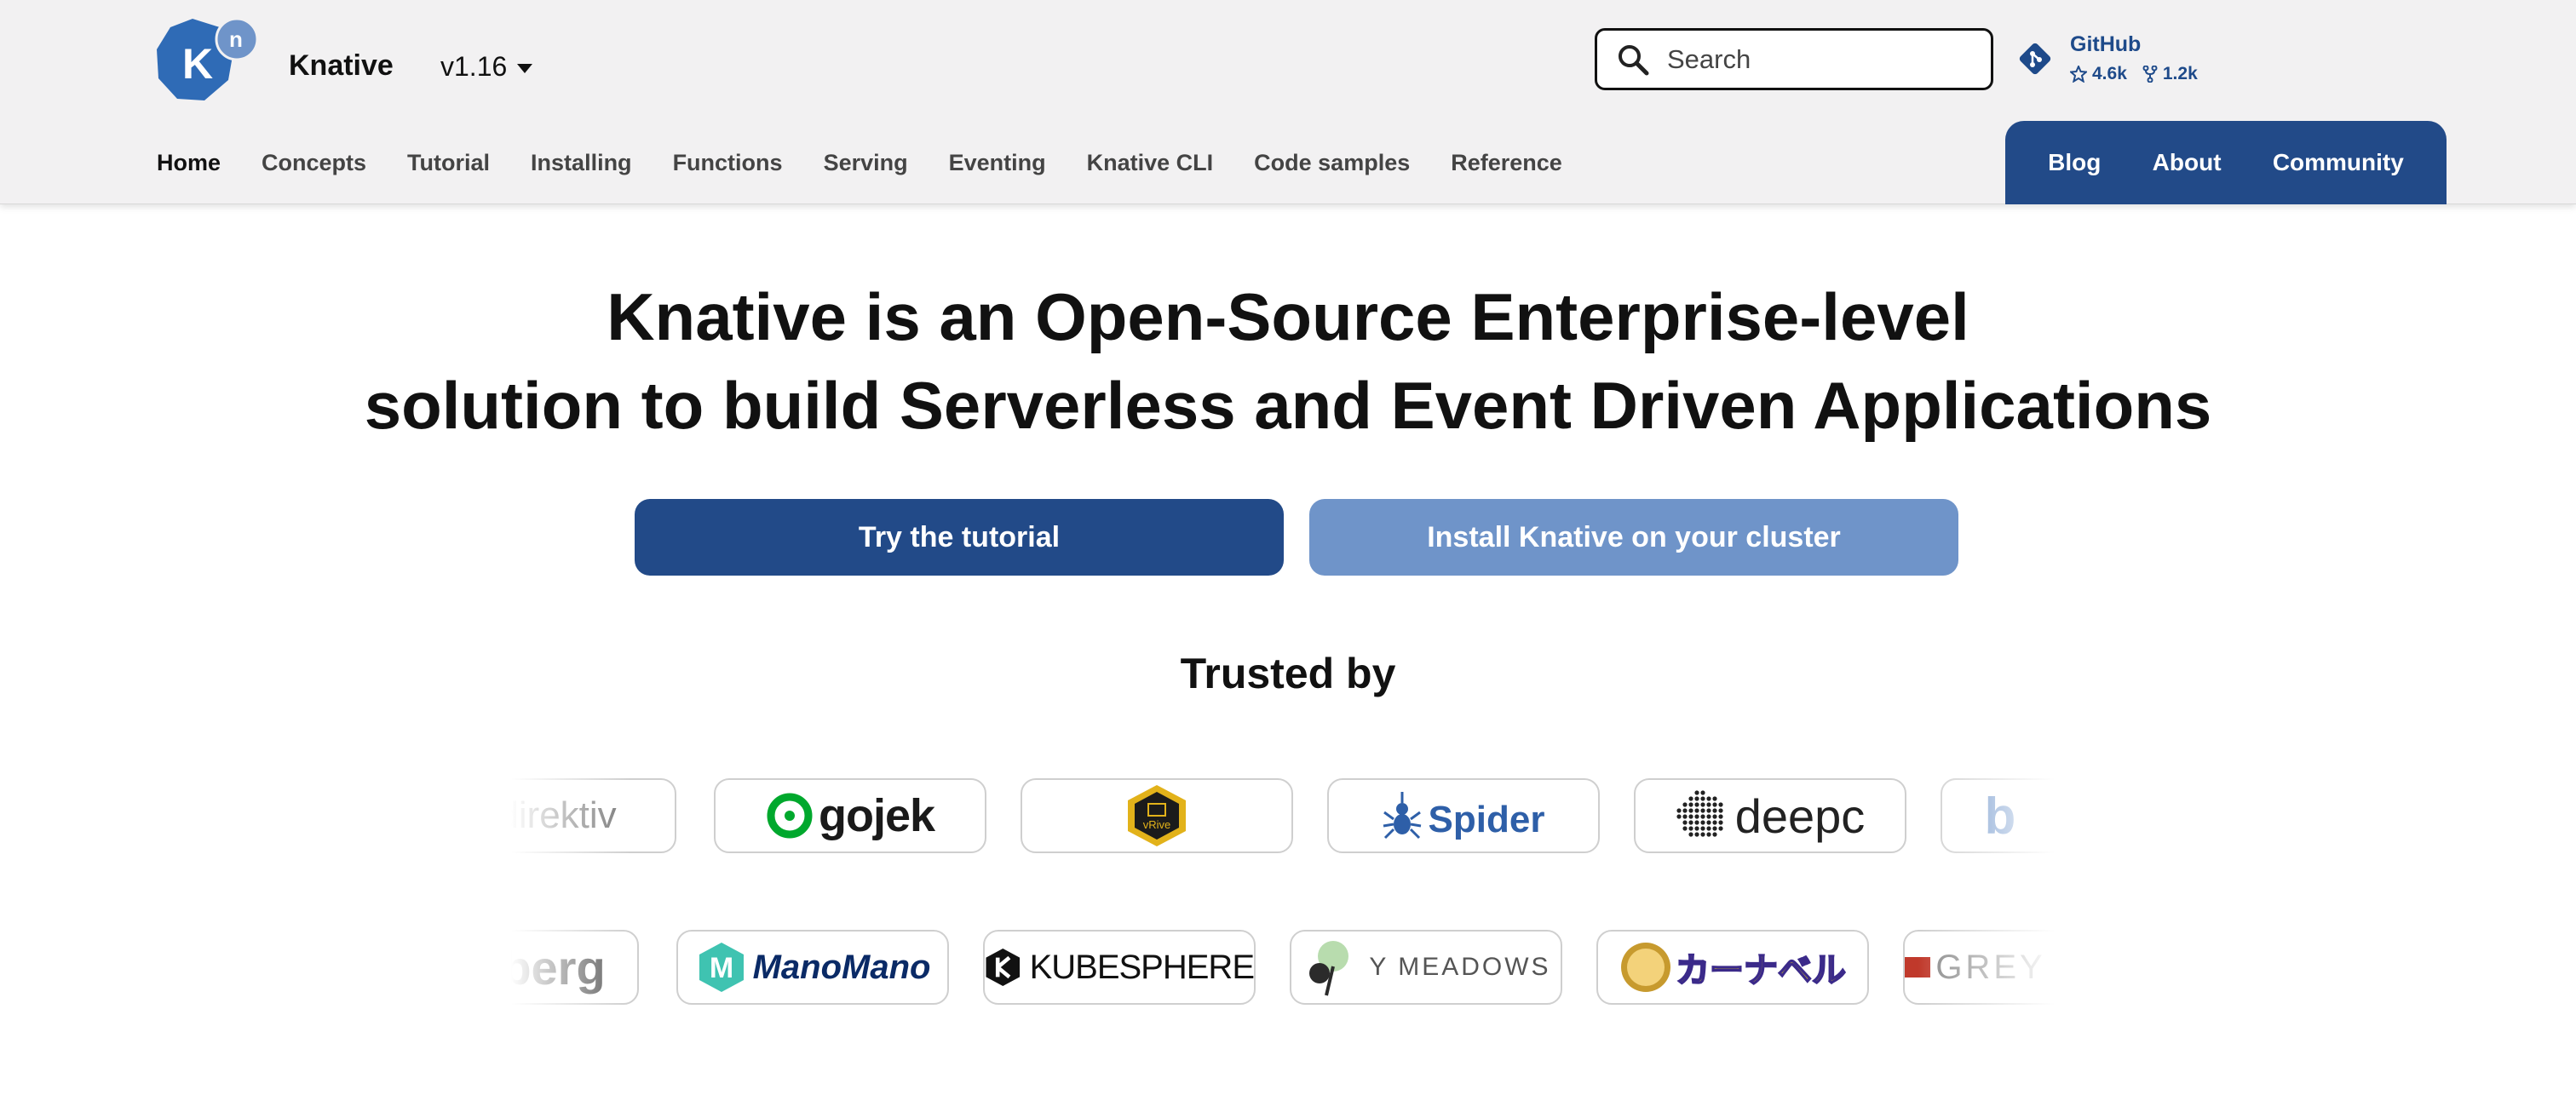  What do you see at coordinates (1487, 819) in the screenshot?
I see `spider-logo: Spider` at bounding box center [1487, 819].